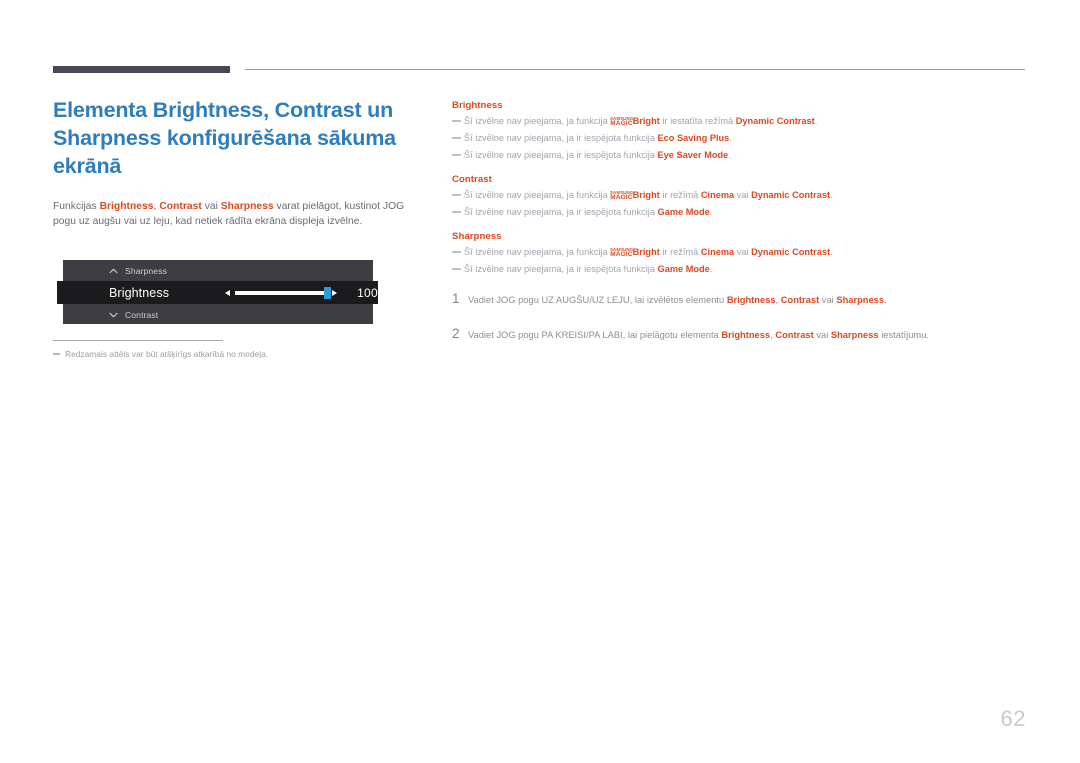 The image size is (1080, 763). Describe the element at coordinates (76, 206) in the screenshot. I see `intro-text-part1: Funkcijas` at that location.